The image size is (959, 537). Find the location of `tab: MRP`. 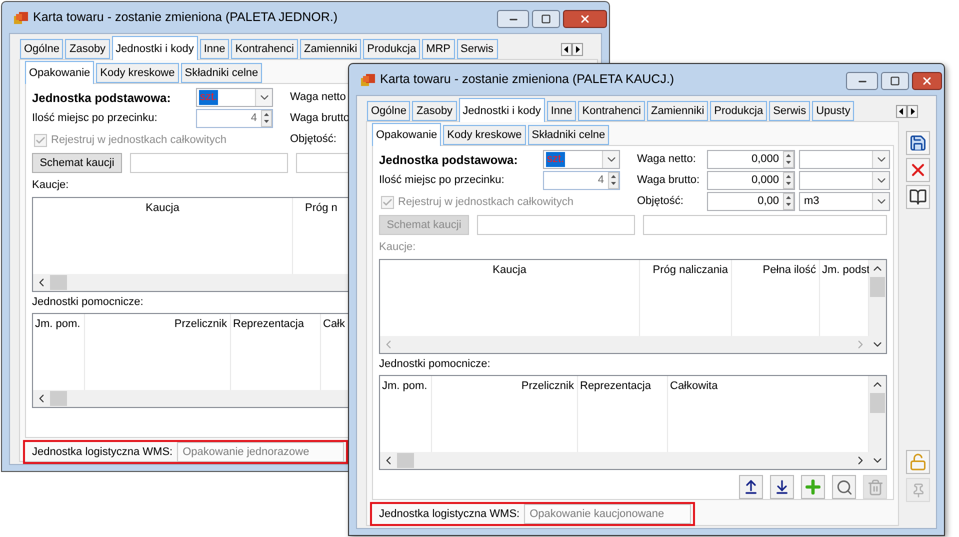

tab: MRP is located at coordinates (438, 49).